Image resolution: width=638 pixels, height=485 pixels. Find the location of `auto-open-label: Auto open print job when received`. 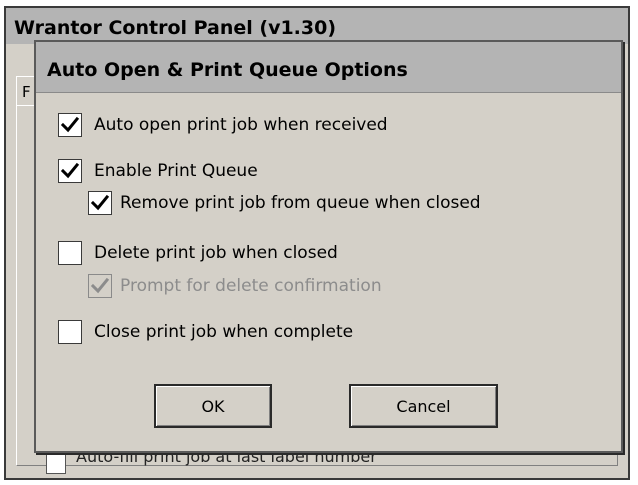

auto-open-label: Auto open print job when received is located at coordinates (241, 125).